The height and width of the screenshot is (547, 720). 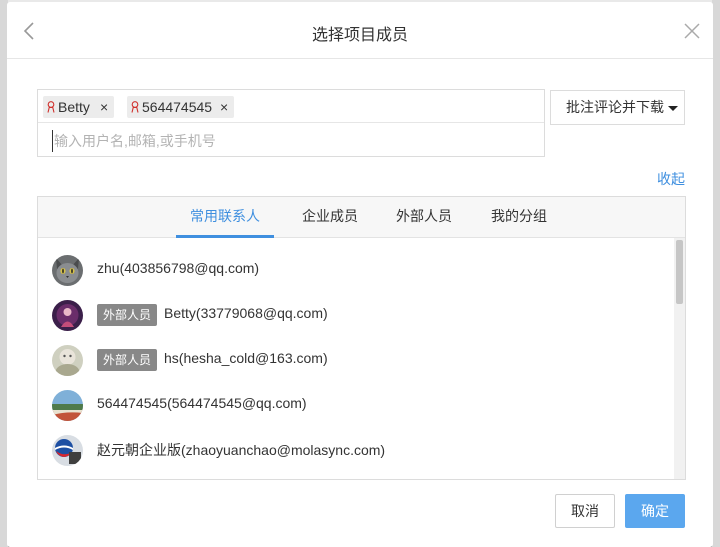 What do you see at coordinates (655, 511) in the screenshot?
I see `confirm-button: 确定` at bounding box center [655, 511].